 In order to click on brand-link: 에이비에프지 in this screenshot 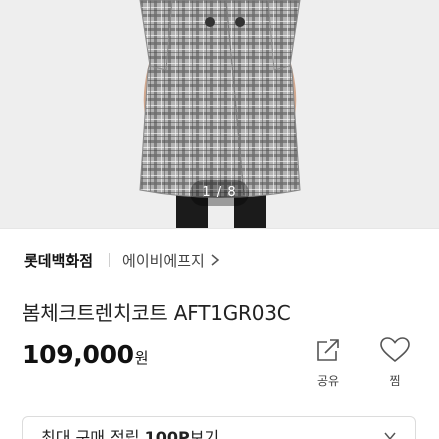, I will do `click(172, 260)`.